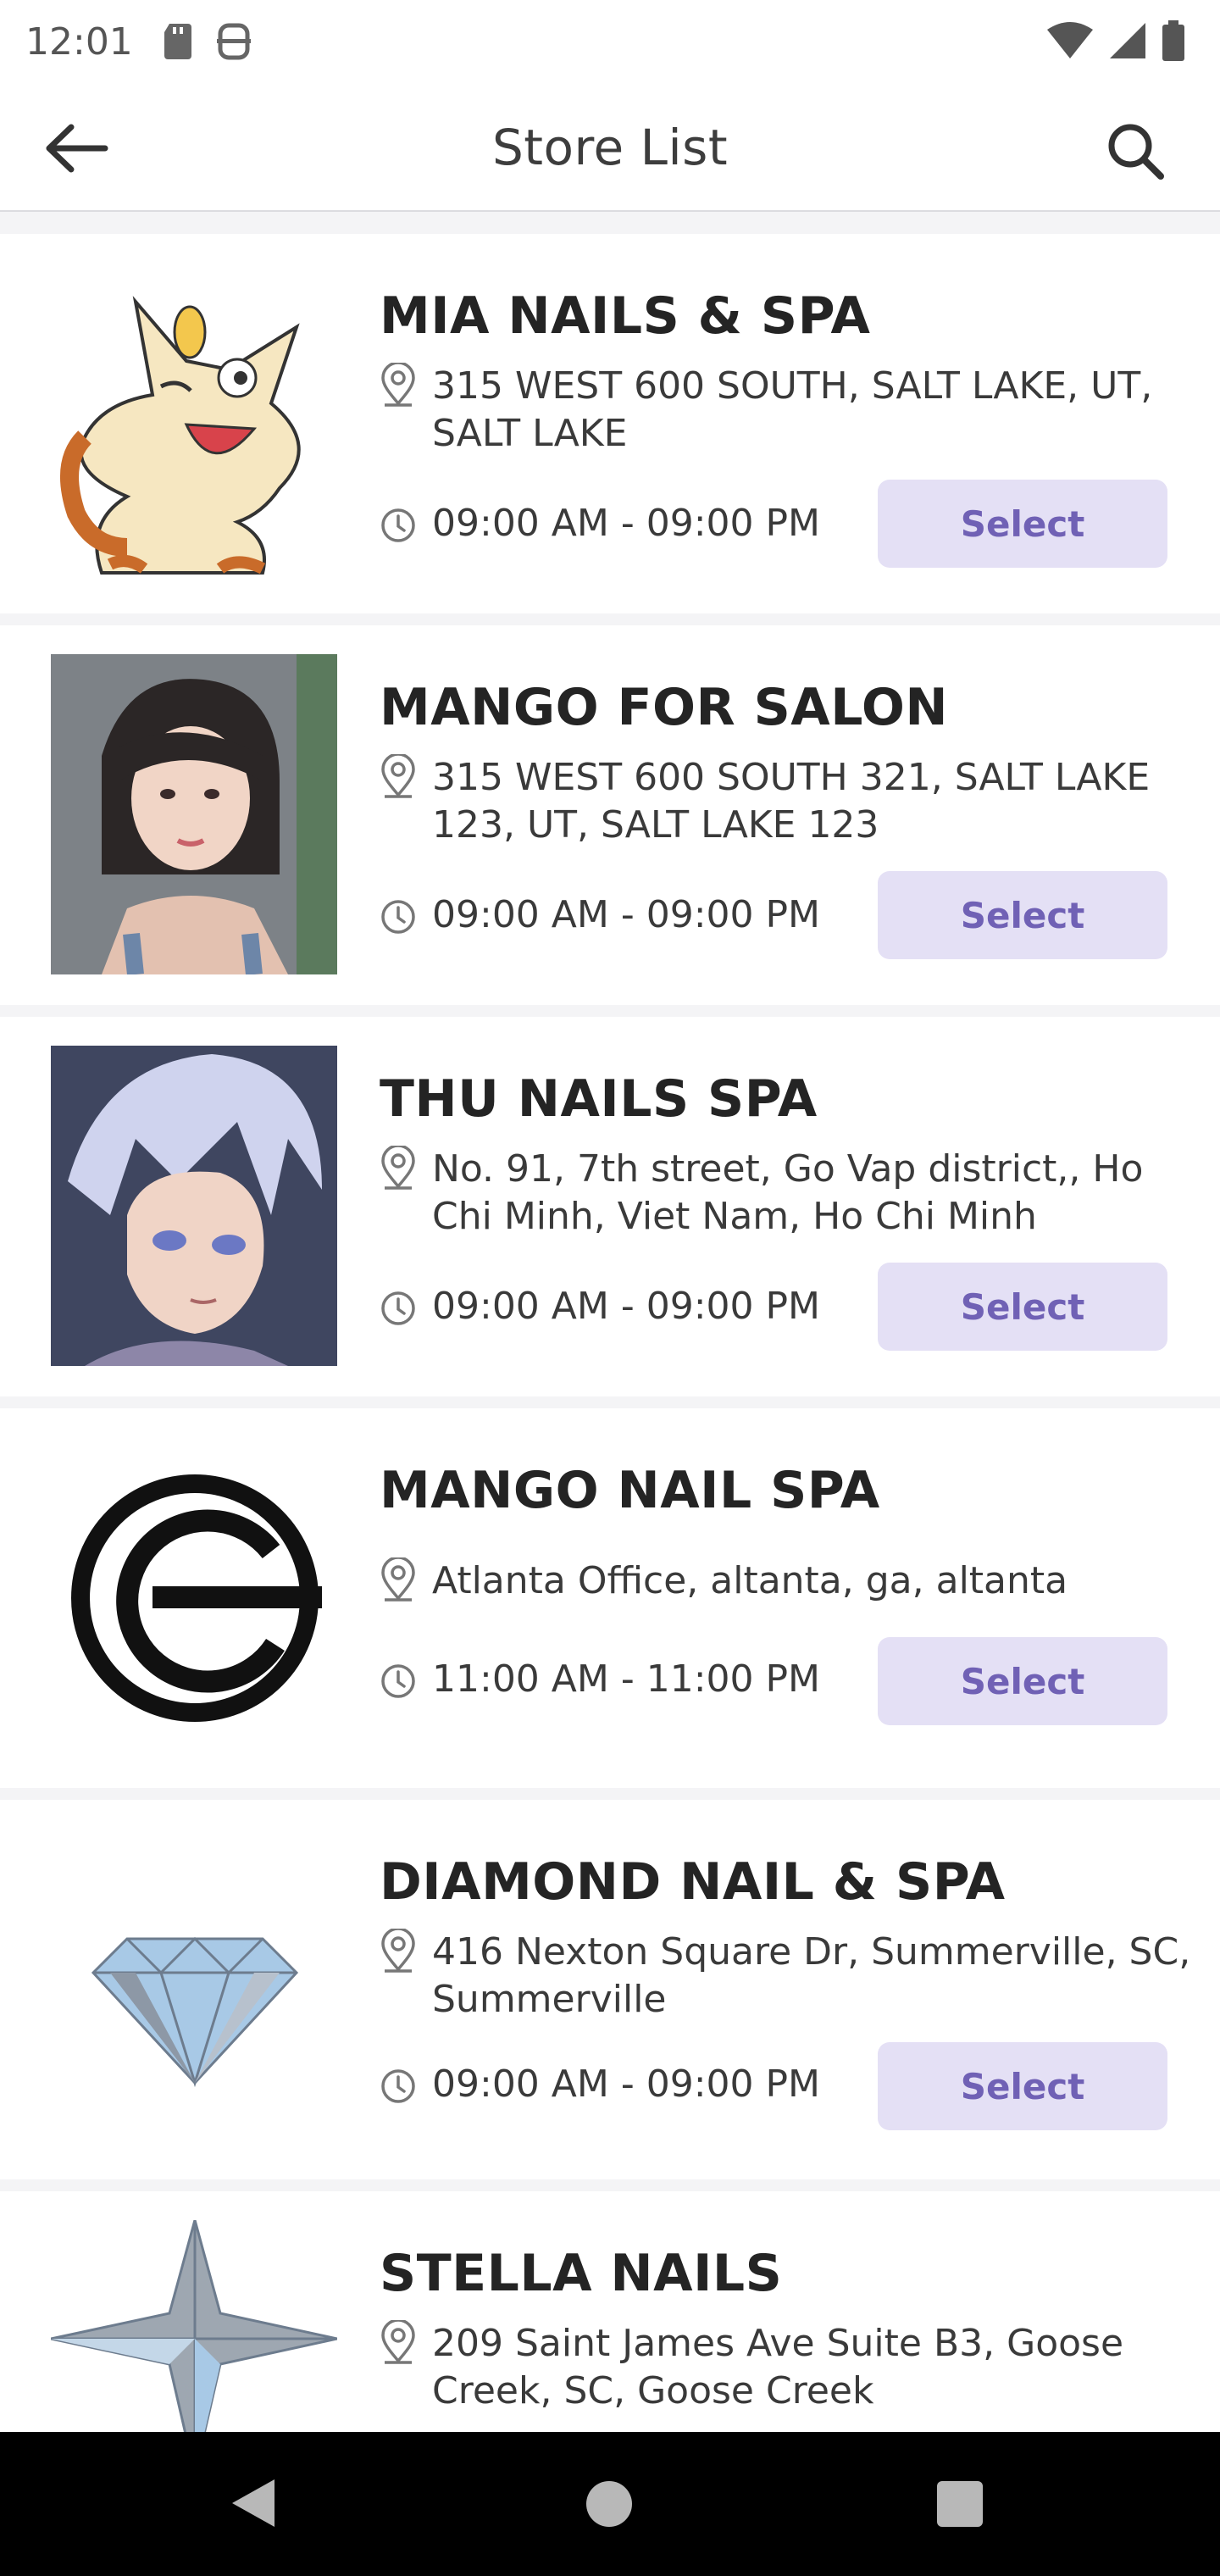  What do you see at coordinates (581, 2273) in the screenshot?
I see `store-name: STELLA NAILS` at bounding box center [581, 2273].